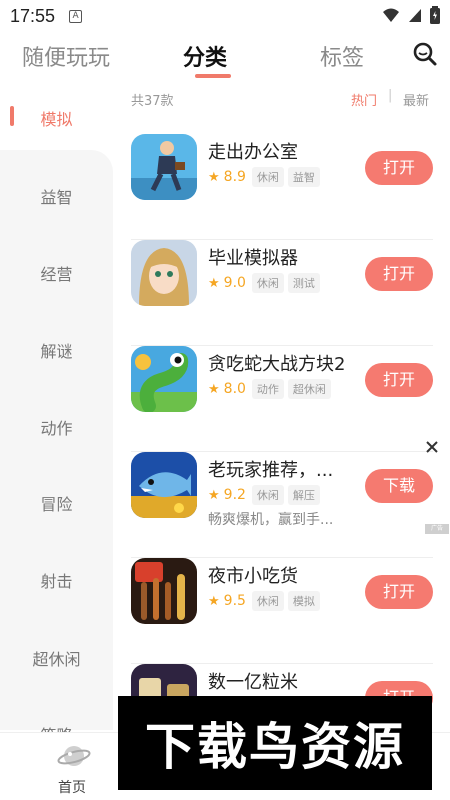 The width and height of the screenshot is (450, 800). Describe the element at coordinates (56, 350) in the screenshot. I see `sidebar-item-mystery: 解谜` at that location.